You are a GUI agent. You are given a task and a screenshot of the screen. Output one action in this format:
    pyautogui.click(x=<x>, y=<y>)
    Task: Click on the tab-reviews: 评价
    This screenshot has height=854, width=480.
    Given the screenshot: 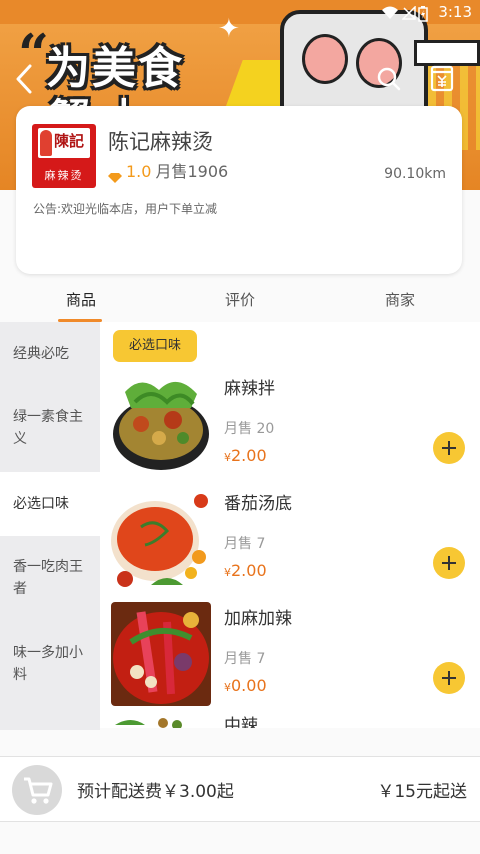 What is the action you would take?
    pyautogui.click(x=240, y=299)
    